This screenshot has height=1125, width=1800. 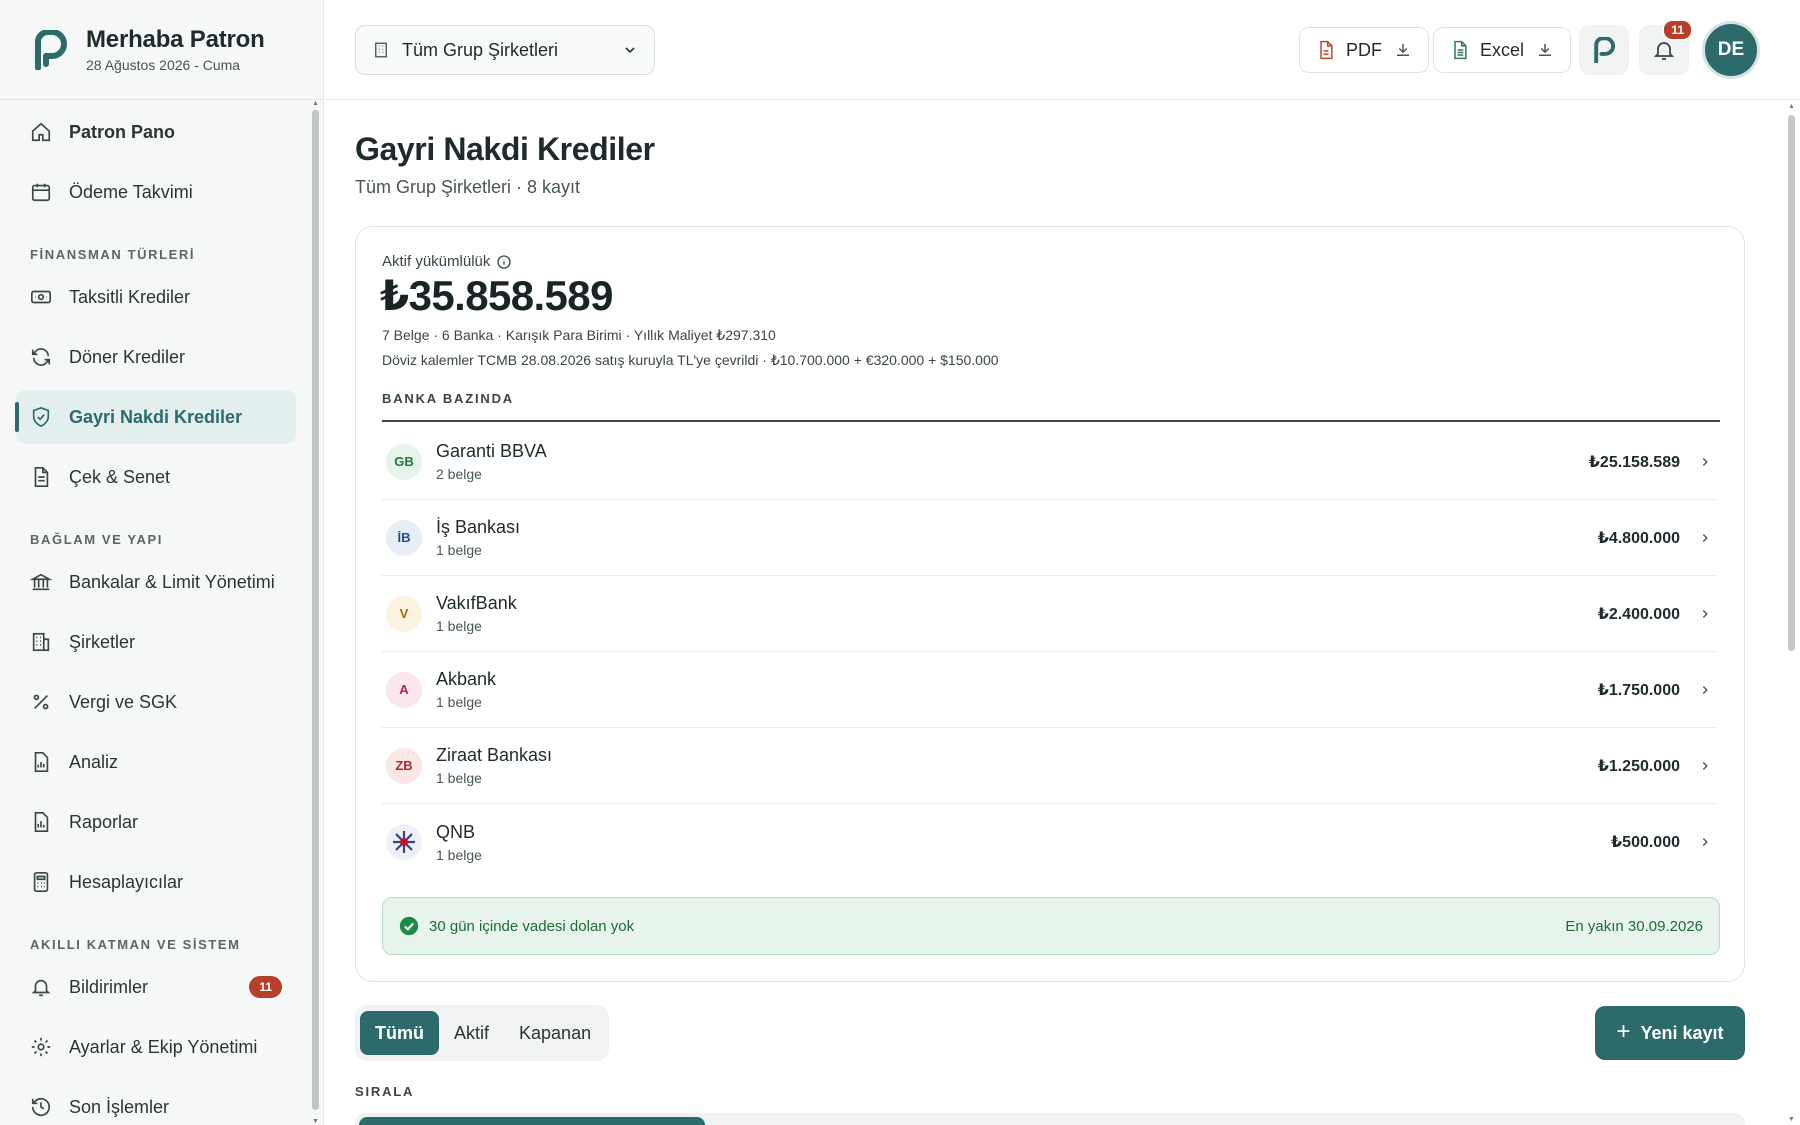 I want to click on bank-row: V VakıfBank 1 belge ₺2.400.000, so click(x=1049, y=614).